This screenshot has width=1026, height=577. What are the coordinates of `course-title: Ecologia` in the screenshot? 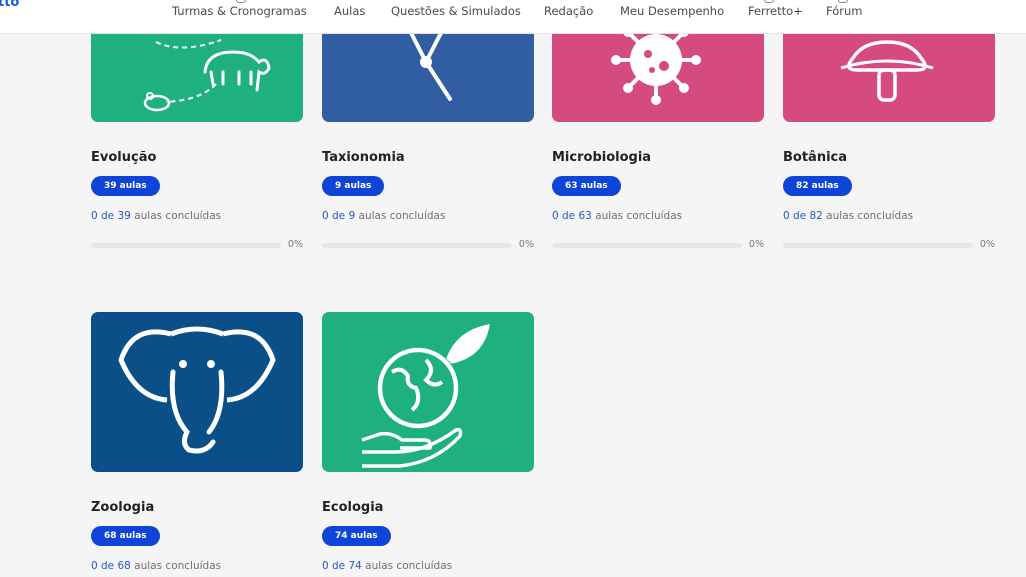 It's located at (352, 507).